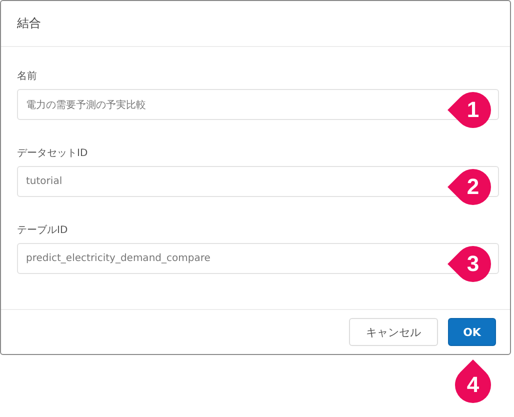 The width and height of the screenshot is (514, 417). I want to click on ok-button: OK, so click(472, 332).